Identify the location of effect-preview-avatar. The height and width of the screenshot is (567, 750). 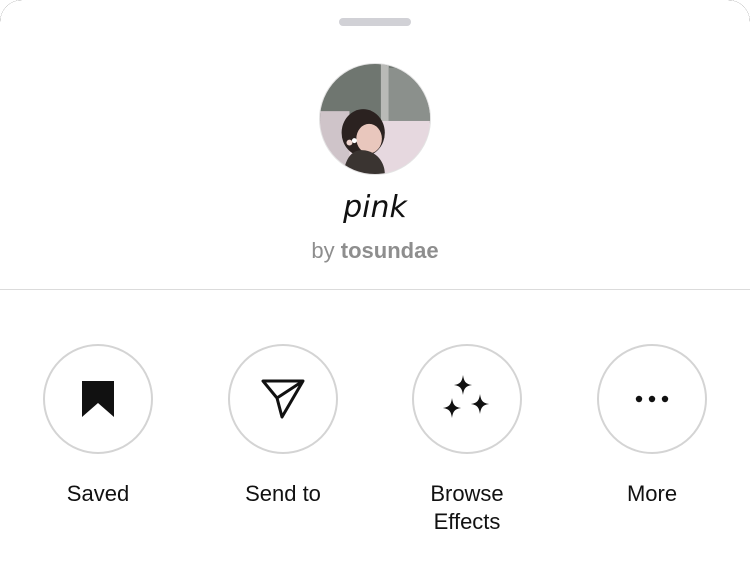
(375, 119).